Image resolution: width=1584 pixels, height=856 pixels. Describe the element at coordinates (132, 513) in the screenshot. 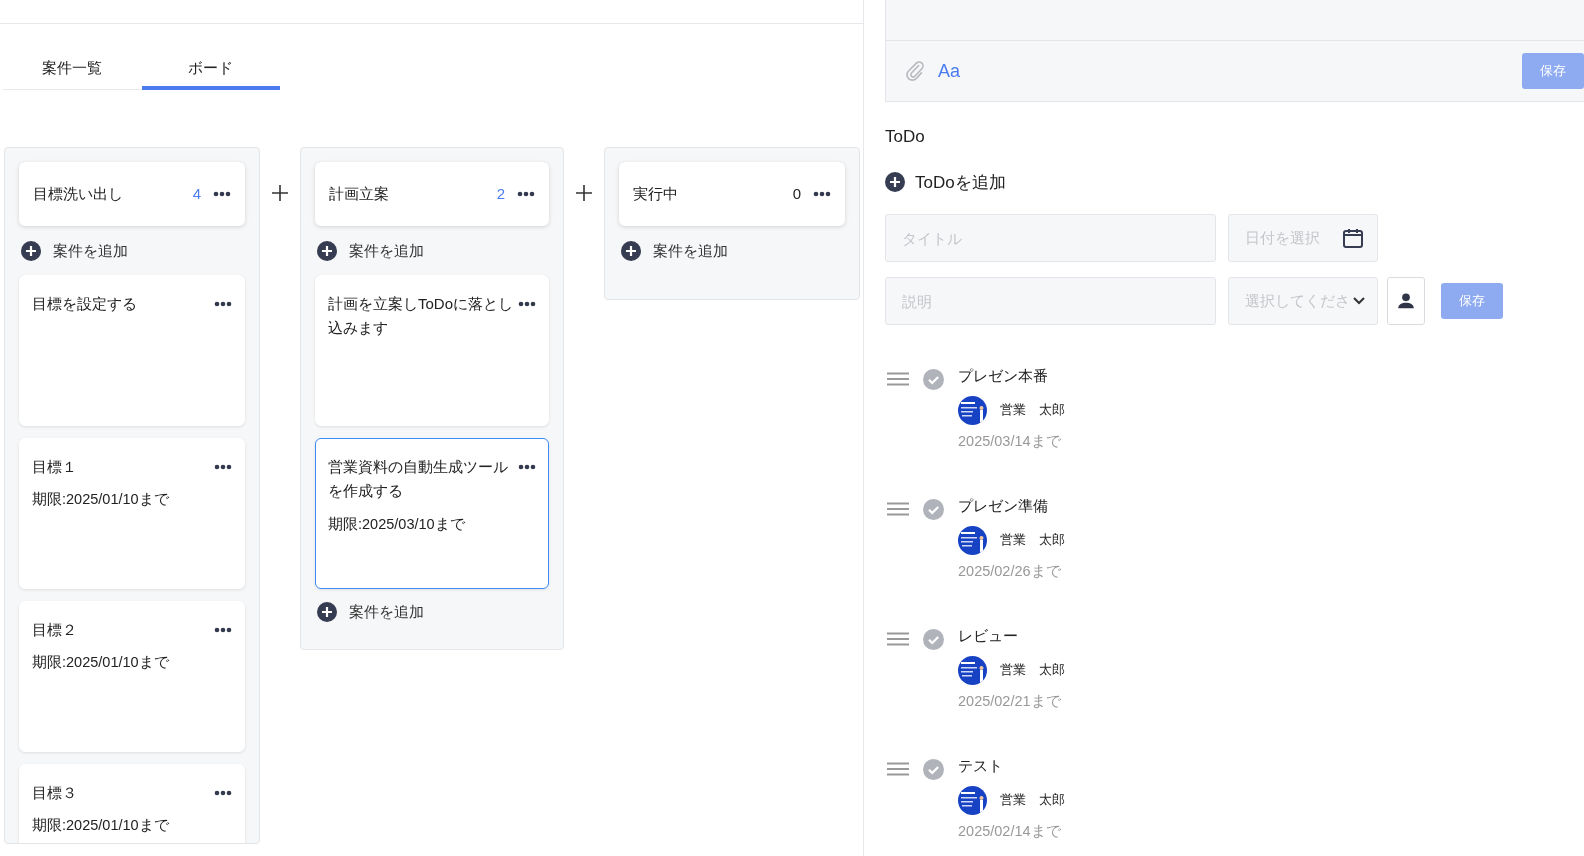

I see `task-card: 目標１ 期限:2025/01/10まで` at that location.